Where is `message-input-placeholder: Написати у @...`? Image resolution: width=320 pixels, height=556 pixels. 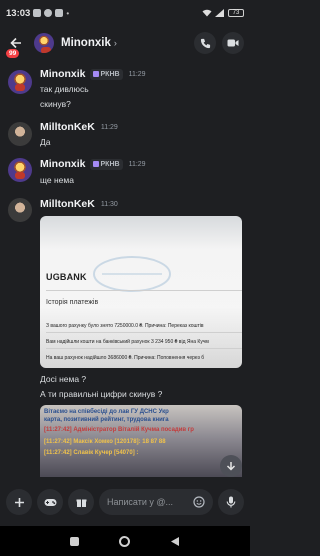
message-input-placeholder: Написати у @... is located at coordinates (140, 502).